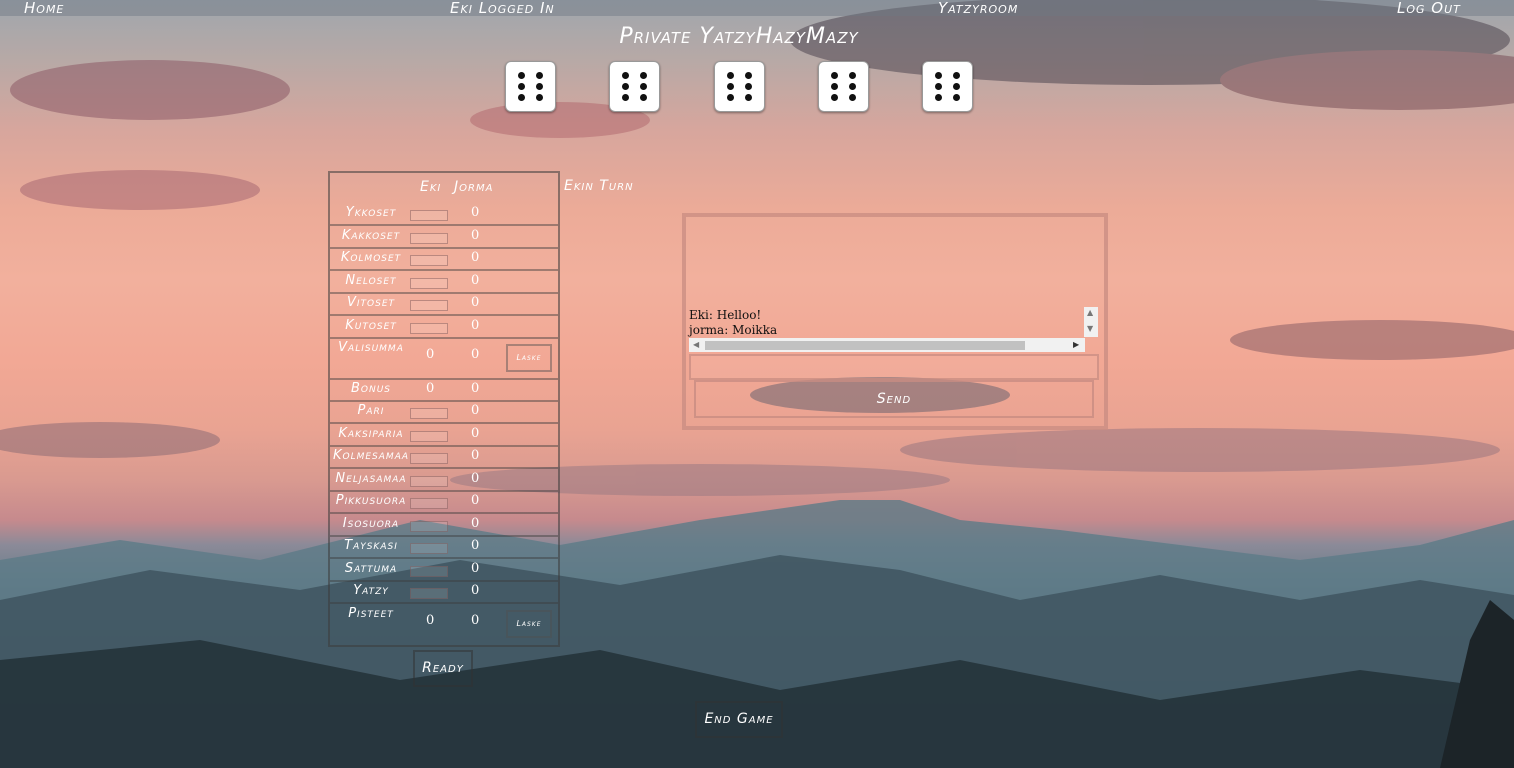 The height and width of the screenshot is (768, 1514). Describe the element at coordinates (978, 8) in the screenshot. I see `nav-yatzyroom-link: Yatzyroom` at that location.